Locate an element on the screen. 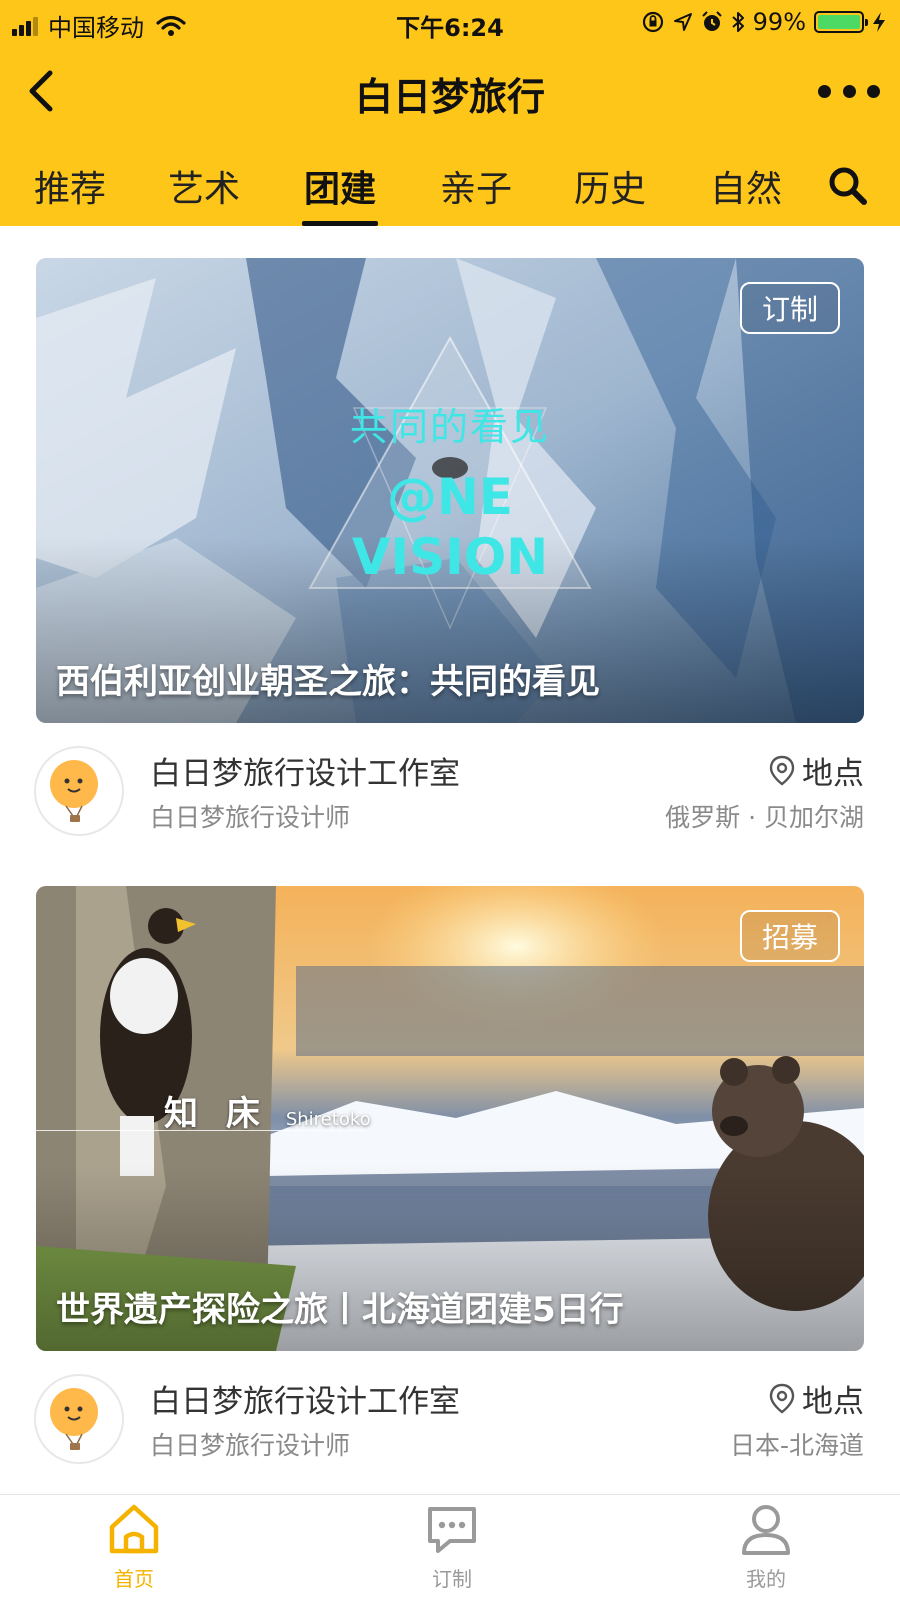 This screenshot has height=1600, width=900. chevron-left-icon is located at coordinates (41, 91).